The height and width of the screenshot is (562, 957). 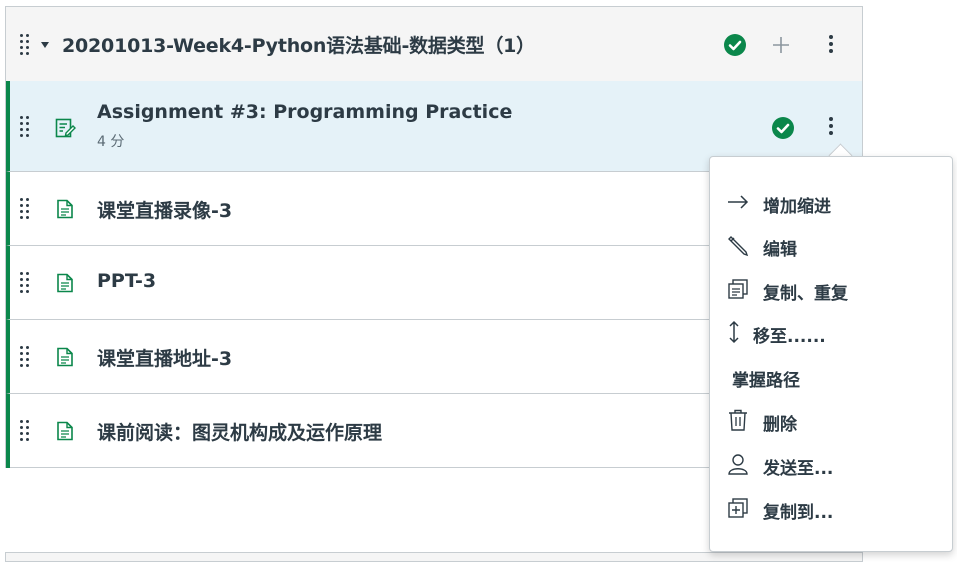 I want to click on trash-icon, so click(x=738, y=420).